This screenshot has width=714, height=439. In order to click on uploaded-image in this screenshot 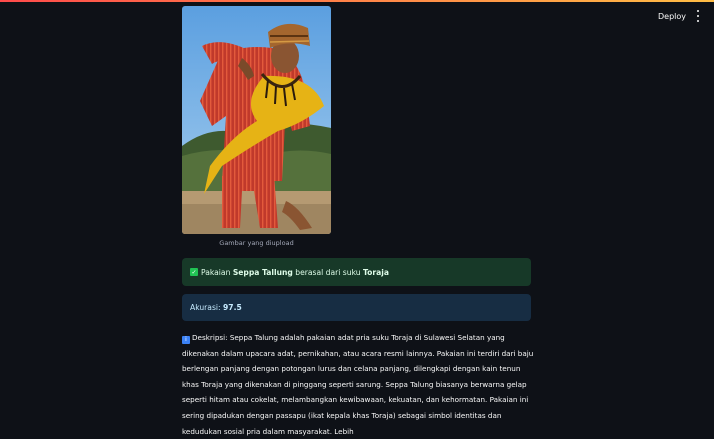, I will do `click(256, 120)`.